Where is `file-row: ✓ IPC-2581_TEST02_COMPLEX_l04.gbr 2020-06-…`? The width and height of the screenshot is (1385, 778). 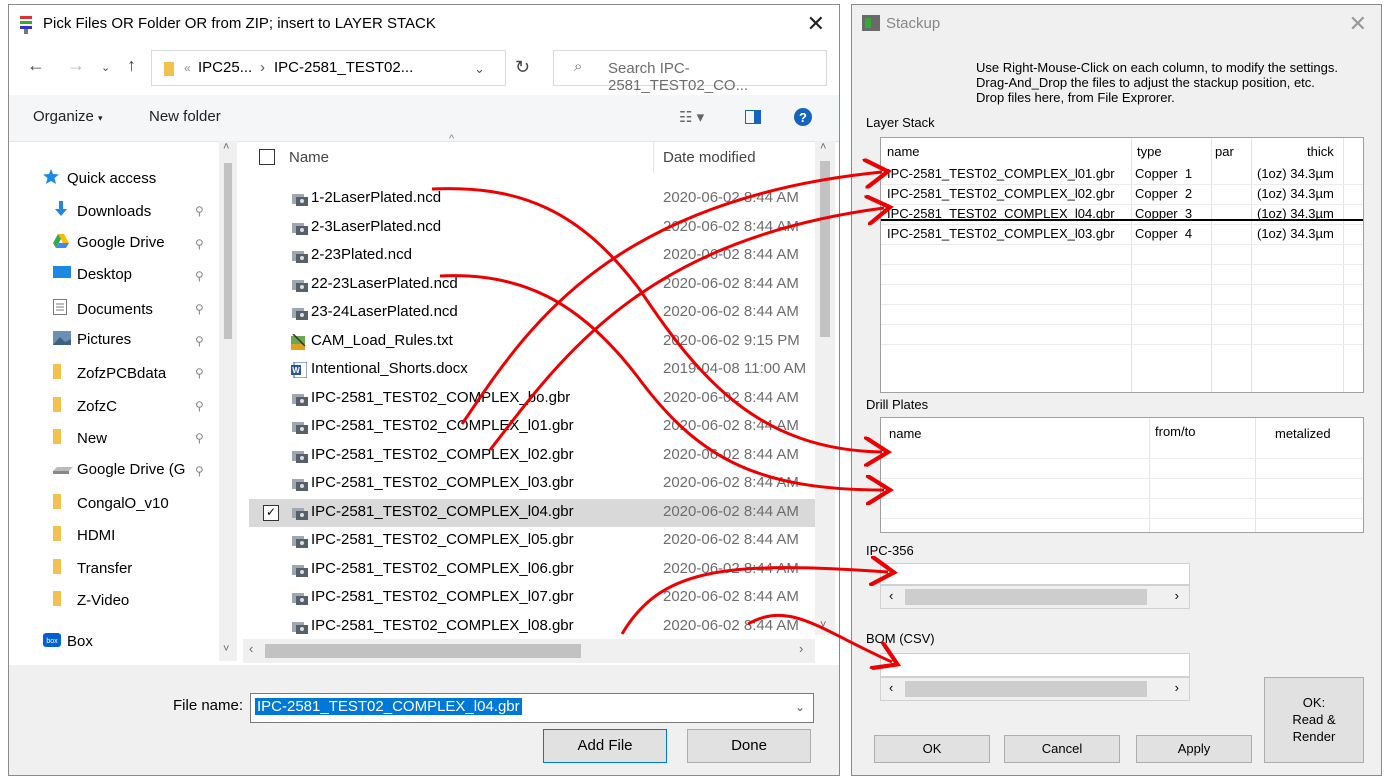 file-row: ✓ IPC-2581_TEST02_COMPLEX_l04.gbr 2020-06-… is located at coordinates (534, 512).